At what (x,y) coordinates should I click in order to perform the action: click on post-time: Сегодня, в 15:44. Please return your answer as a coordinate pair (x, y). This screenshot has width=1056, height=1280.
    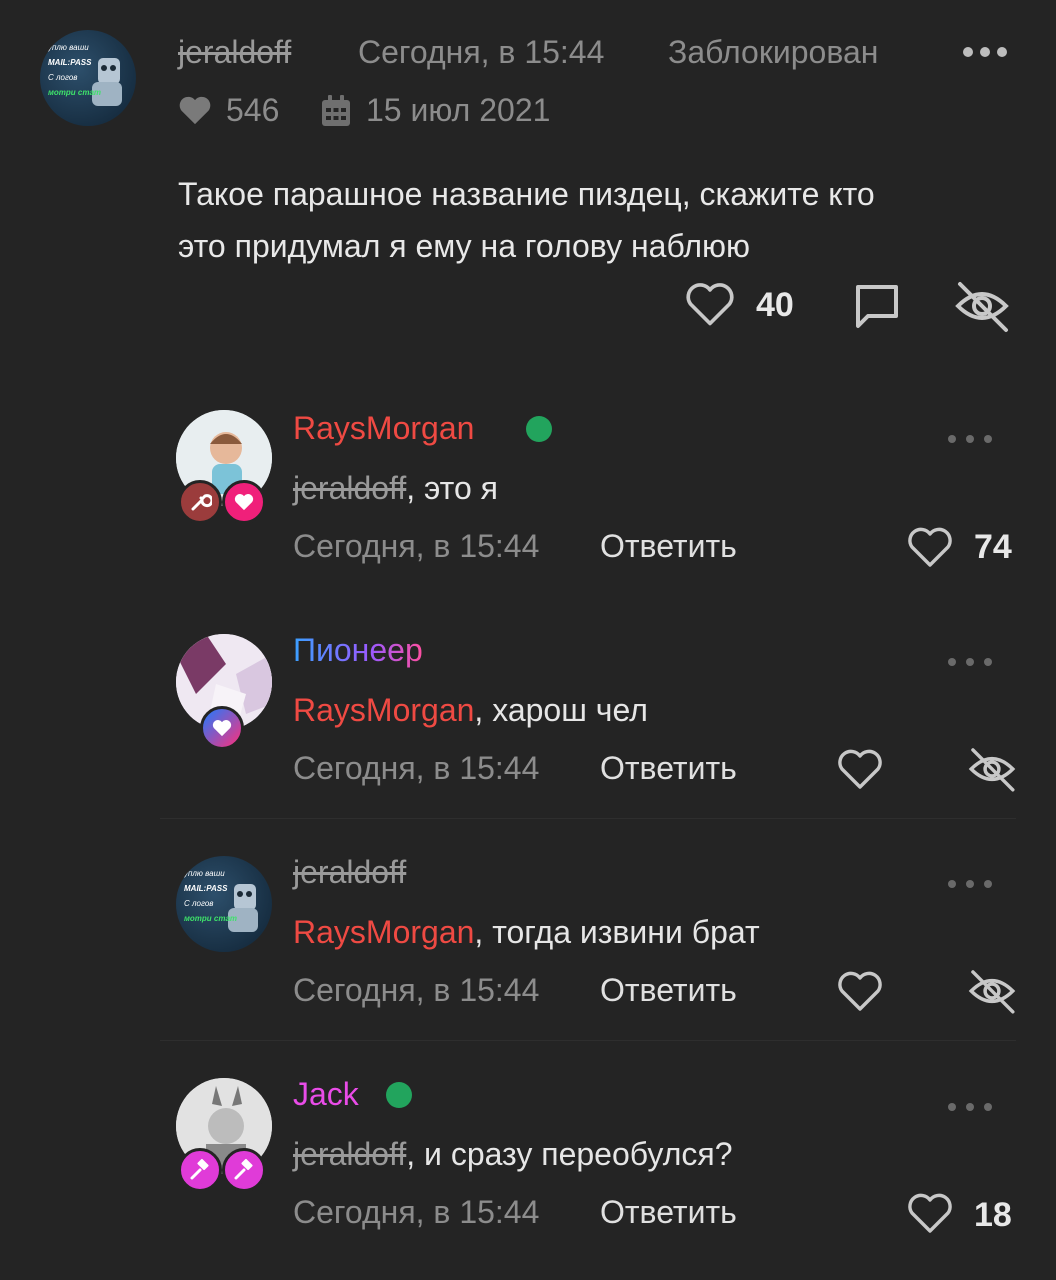
    Looking at the image, I should click on (481, 52).